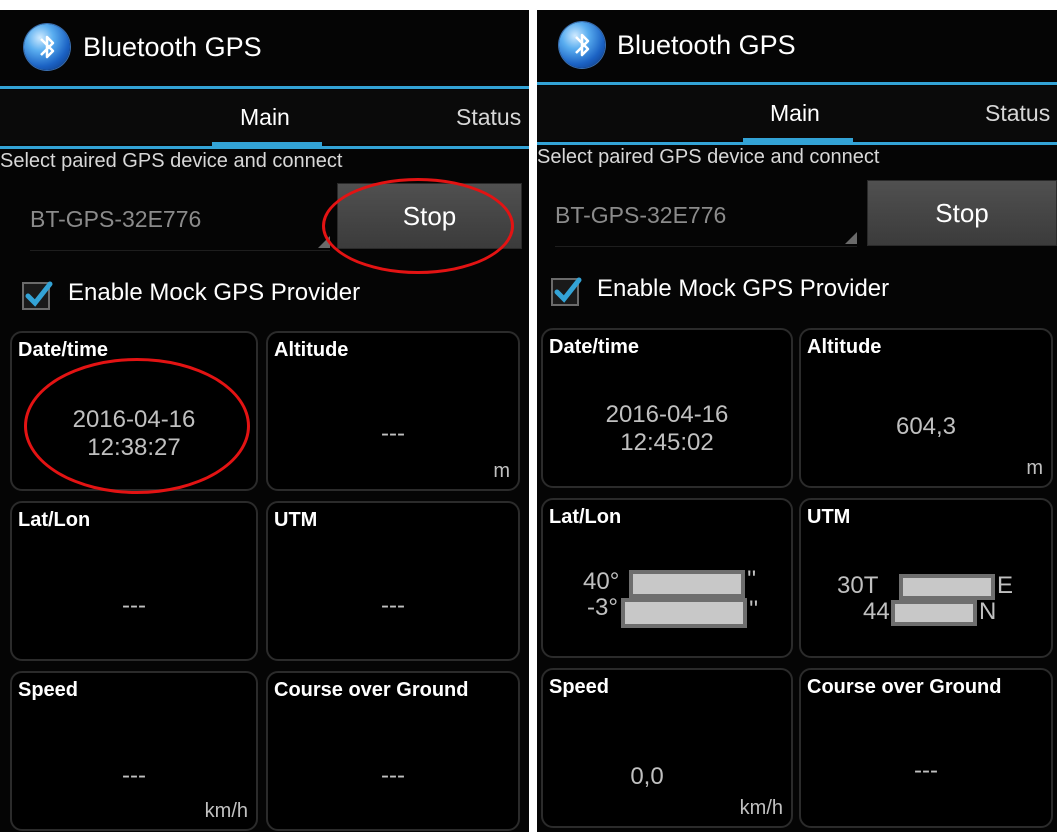 This screenshot has width=1057, height=832. Describe the element at coordinates (988, 611) in the screenshot. I see `utm-north-mark: N` at that location.